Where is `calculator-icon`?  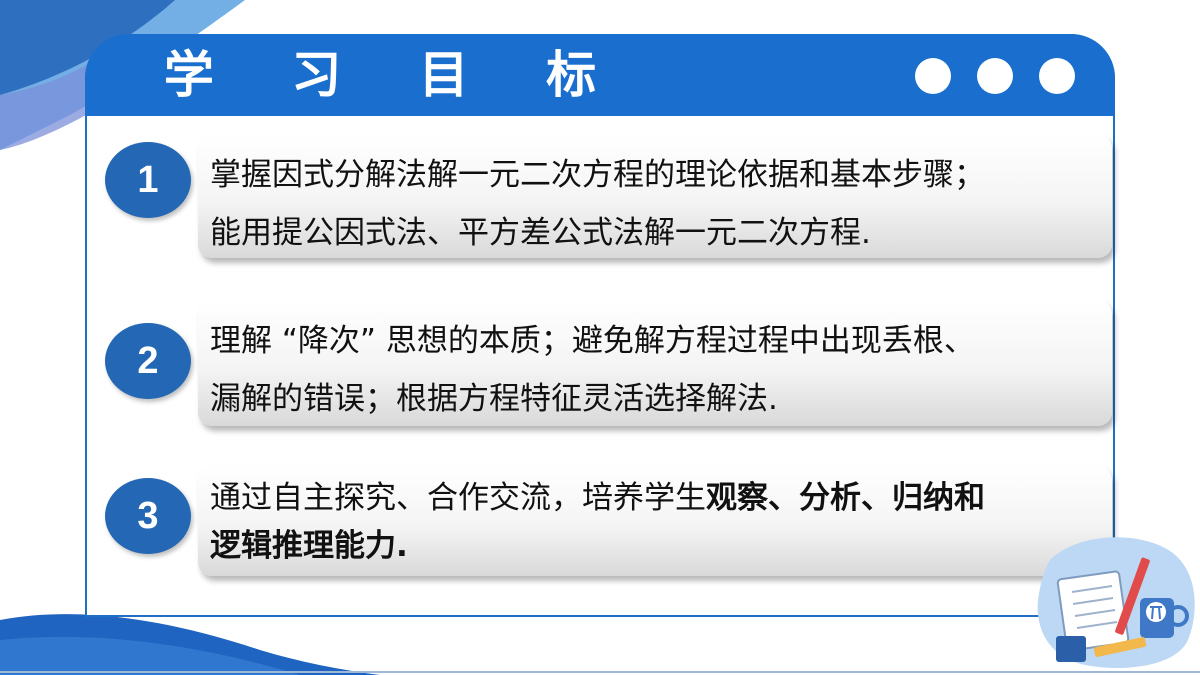
calculator-icon is located at coordinates (1071, 649).